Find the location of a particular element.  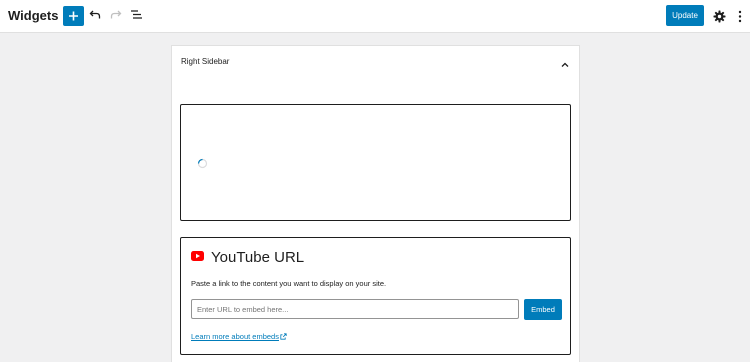

list-view-button is located at coordinates (136, 17).